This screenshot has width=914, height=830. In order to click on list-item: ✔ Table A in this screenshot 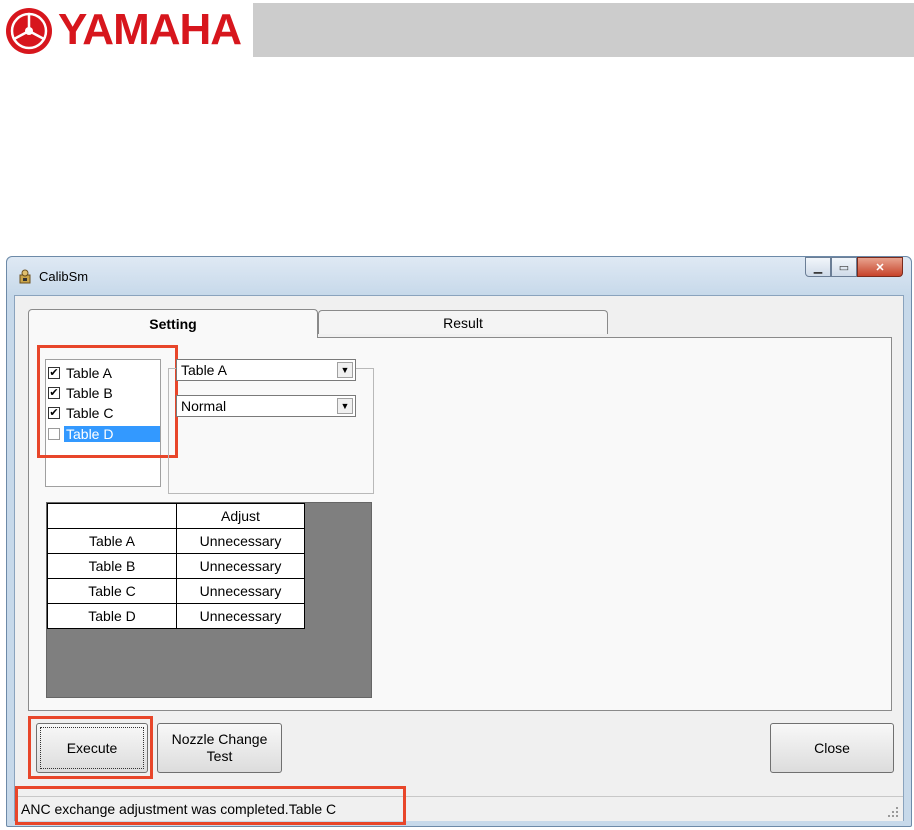, I will do `click(104, 373)`.